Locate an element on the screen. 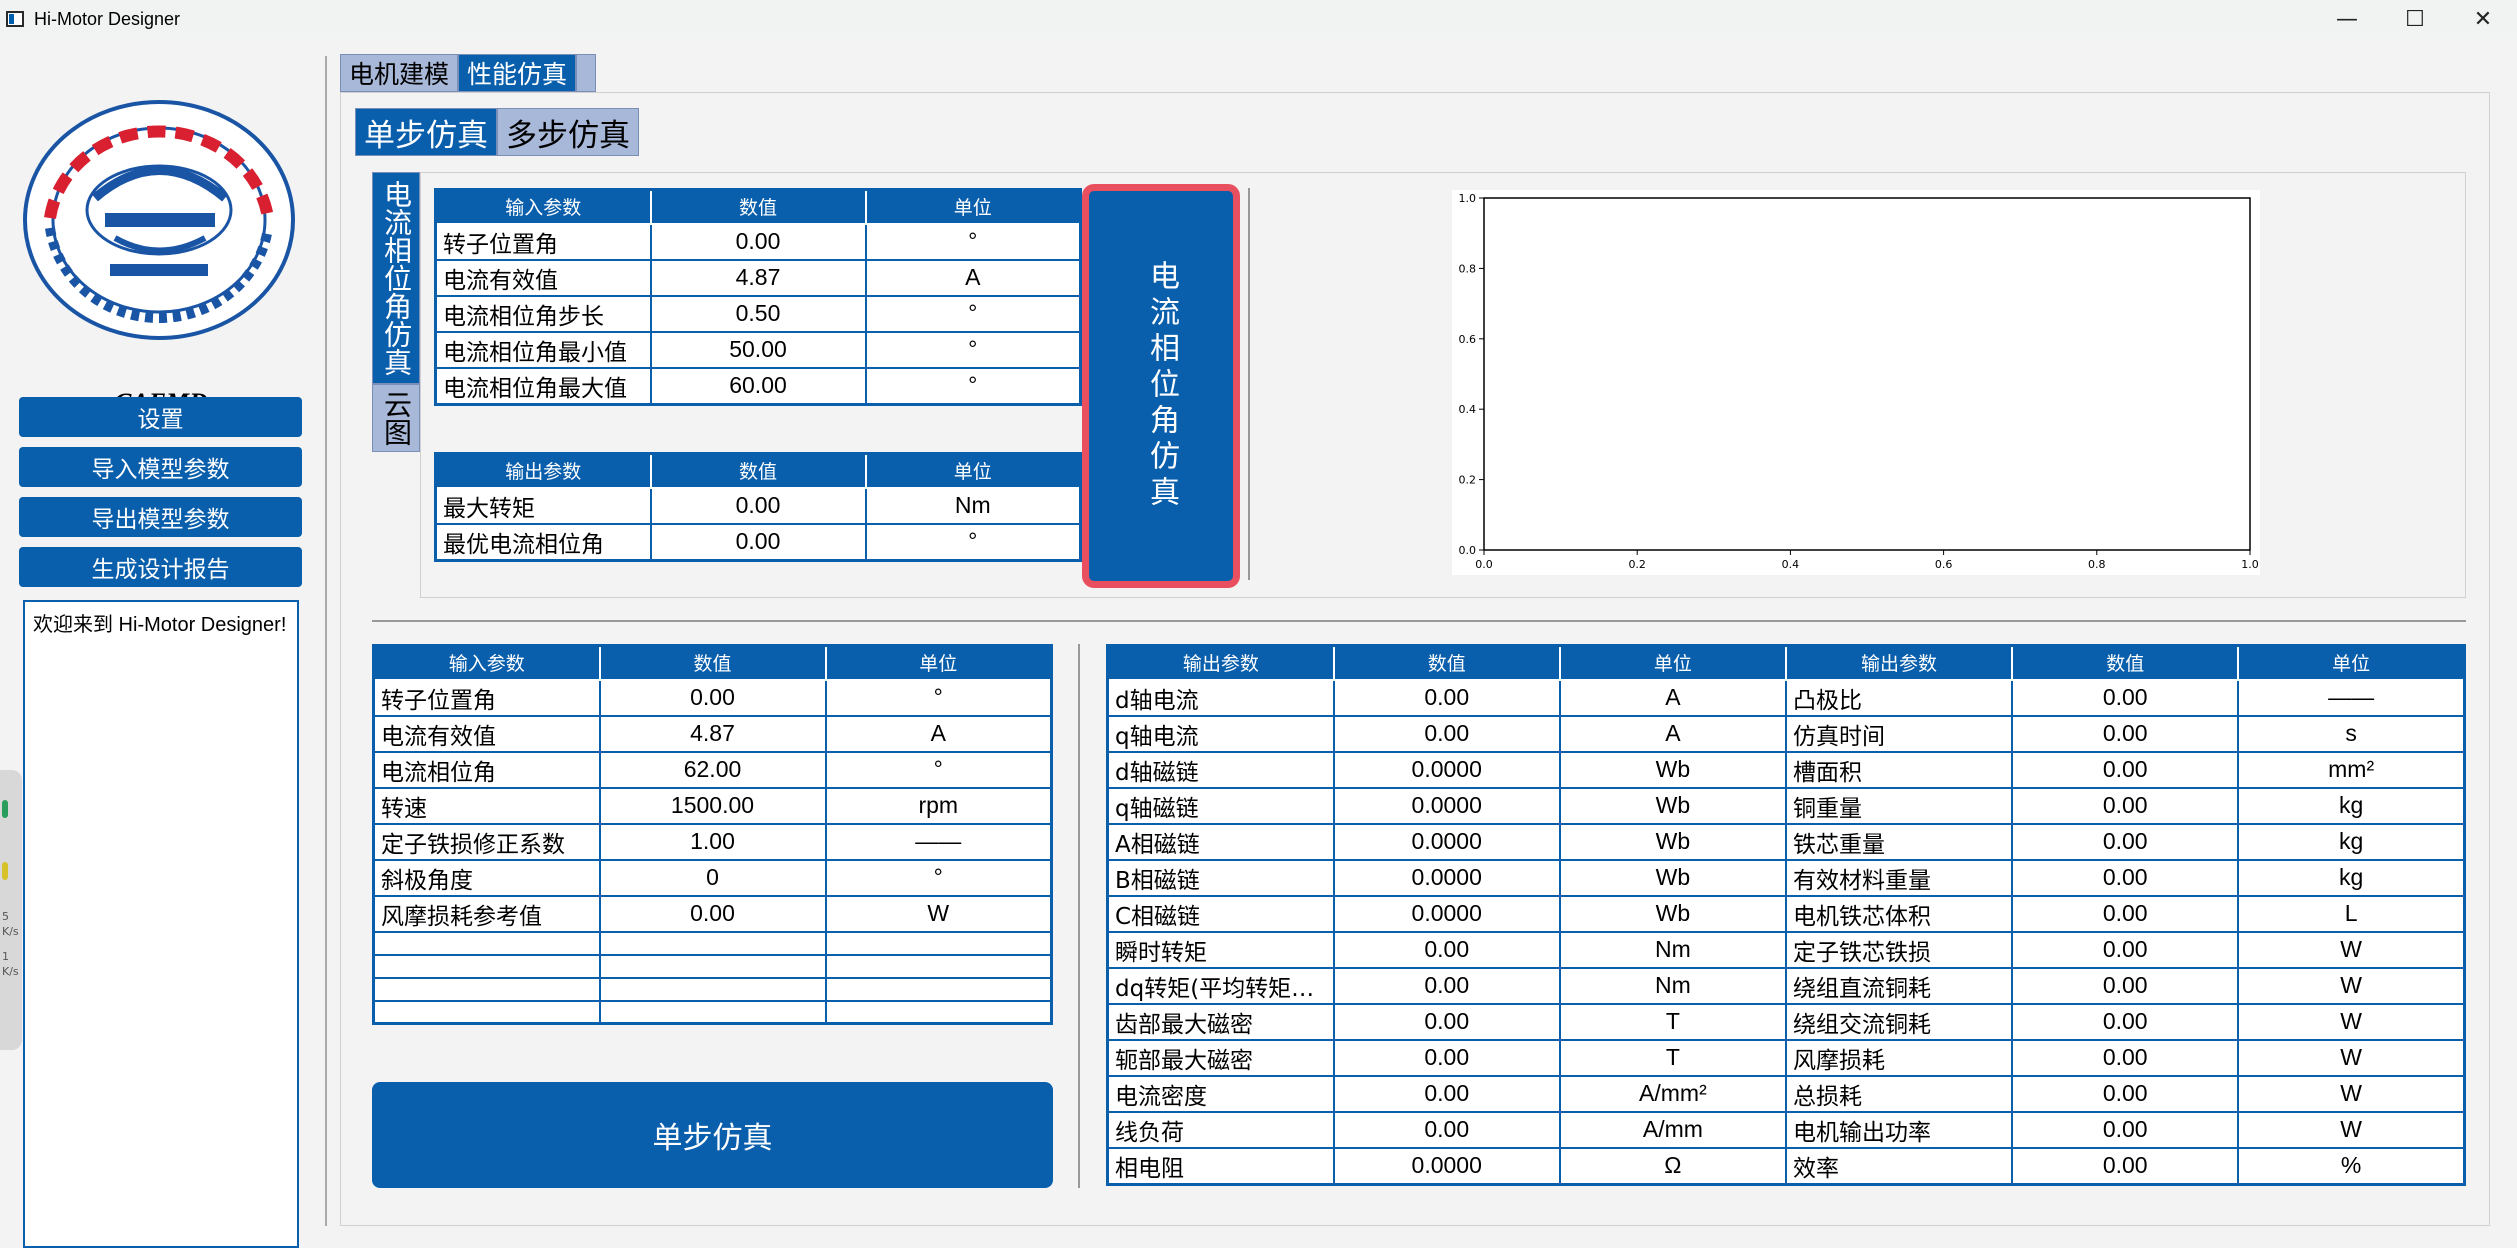 Image resolution: width=2517 pixels, height=1248 pixels. tab-motor-modeling: 电机建模 is located at coordinates (399, 73).